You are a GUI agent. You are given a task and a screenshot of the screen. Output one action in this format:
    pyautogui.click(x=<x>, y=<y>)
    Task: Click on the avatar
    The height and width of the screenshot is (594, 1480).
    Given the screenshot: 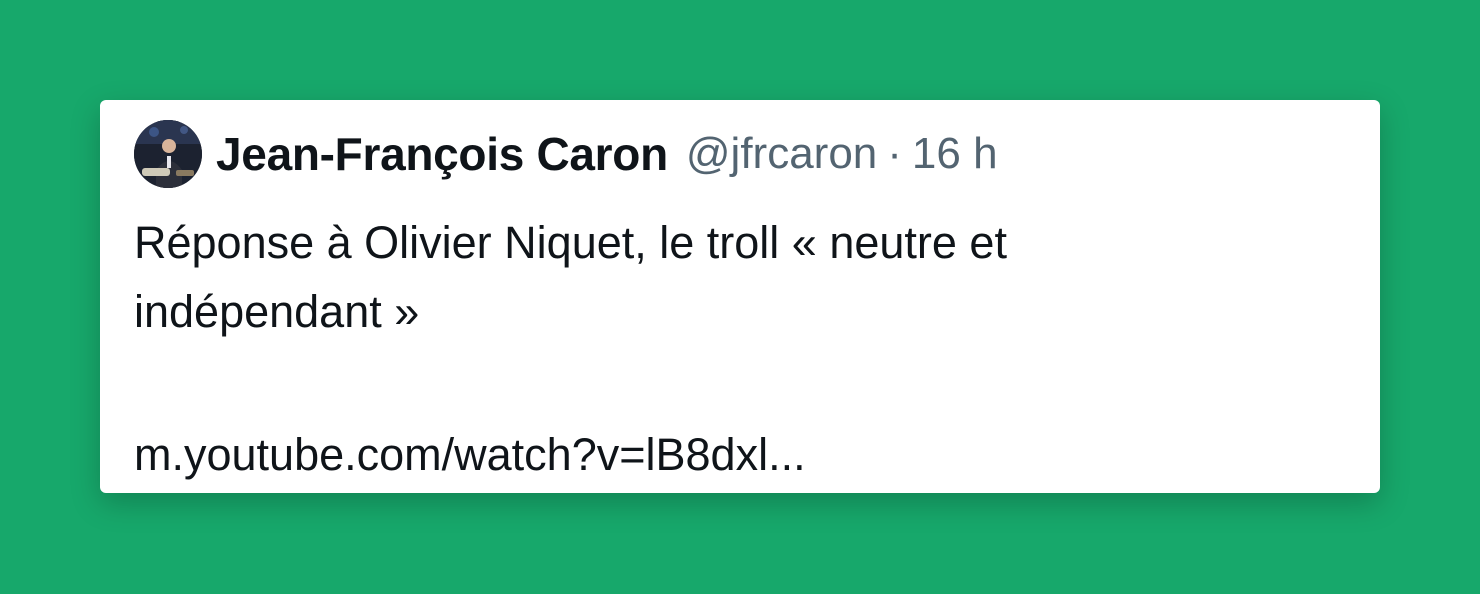 What is the action you would take?
    pyautogui.click(x=168, y=154)
    